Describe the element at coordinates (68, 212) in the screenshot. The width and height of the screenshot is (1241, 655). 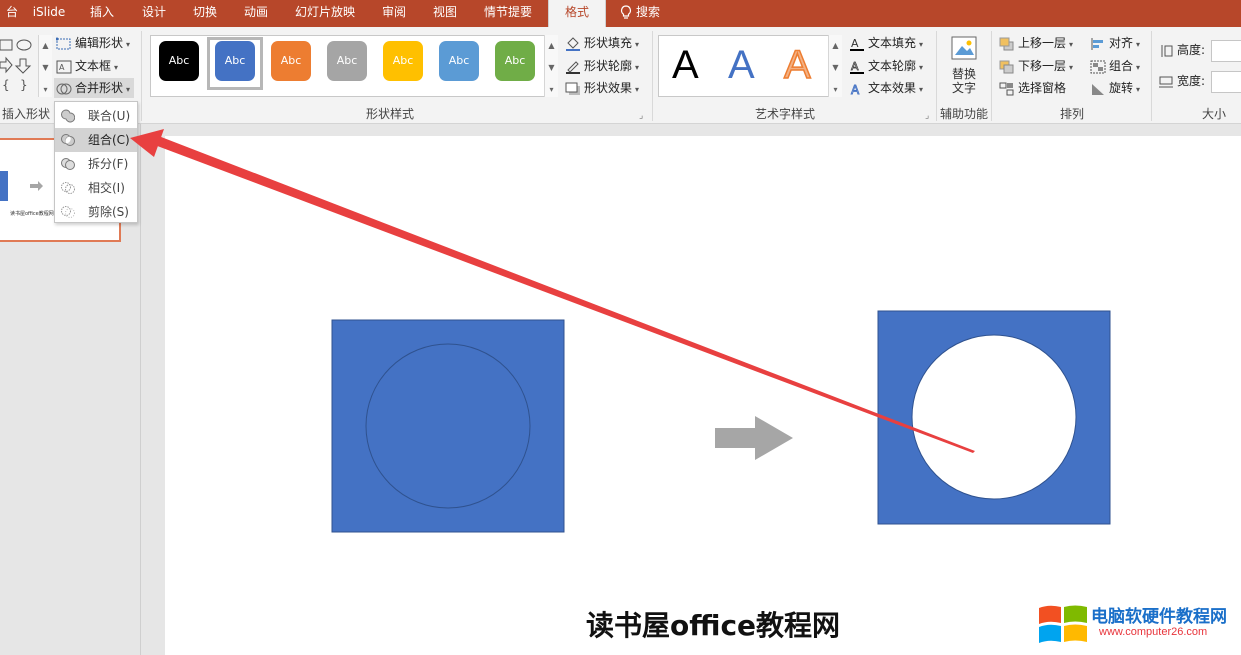
I see `subtract-icon` at that location.